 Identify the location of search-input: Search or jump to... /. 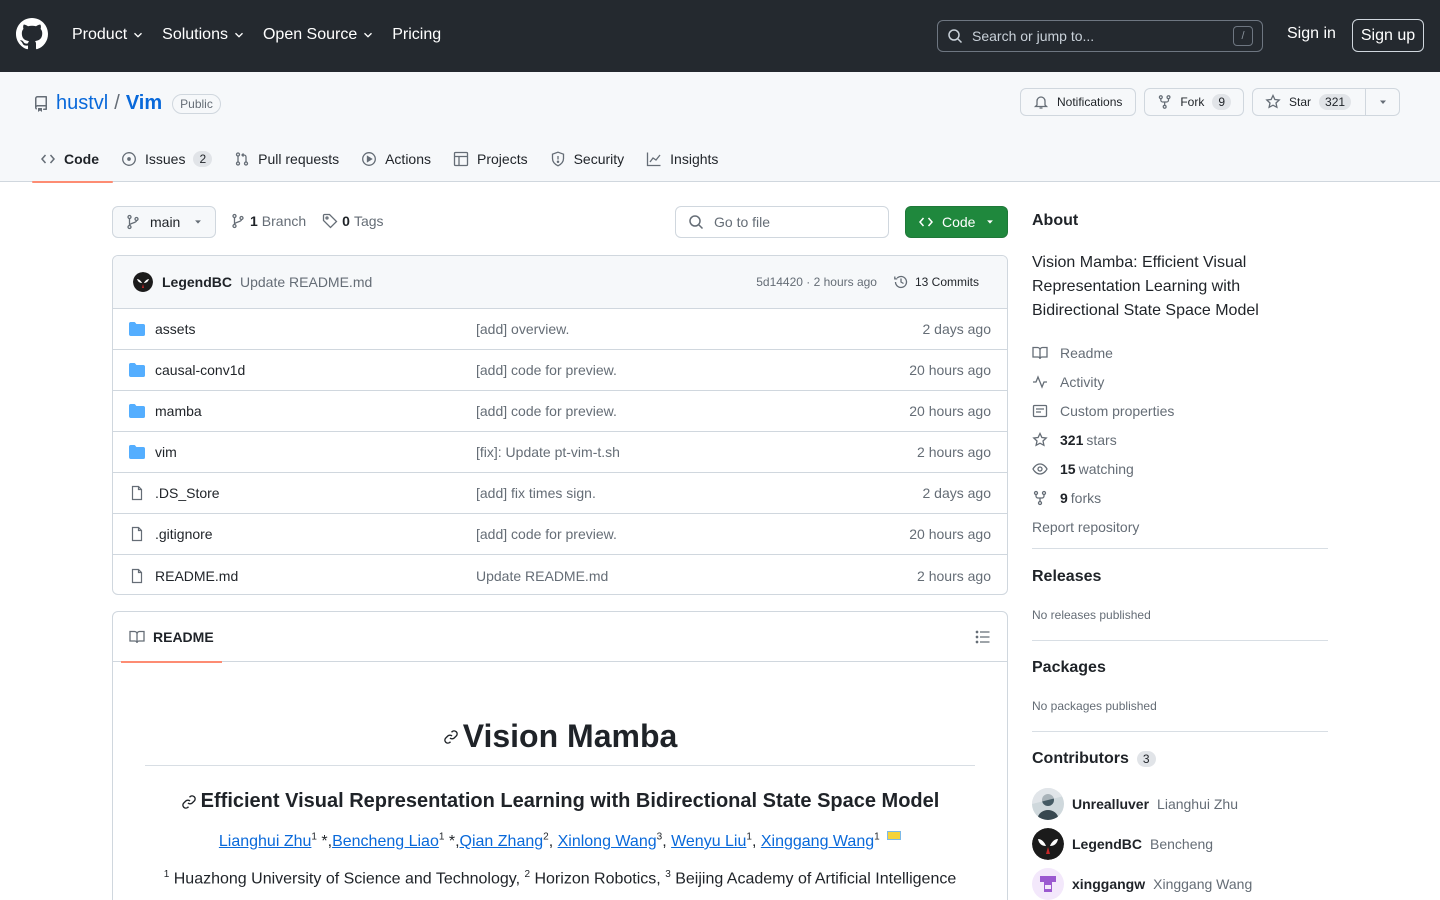
(1100, 36).